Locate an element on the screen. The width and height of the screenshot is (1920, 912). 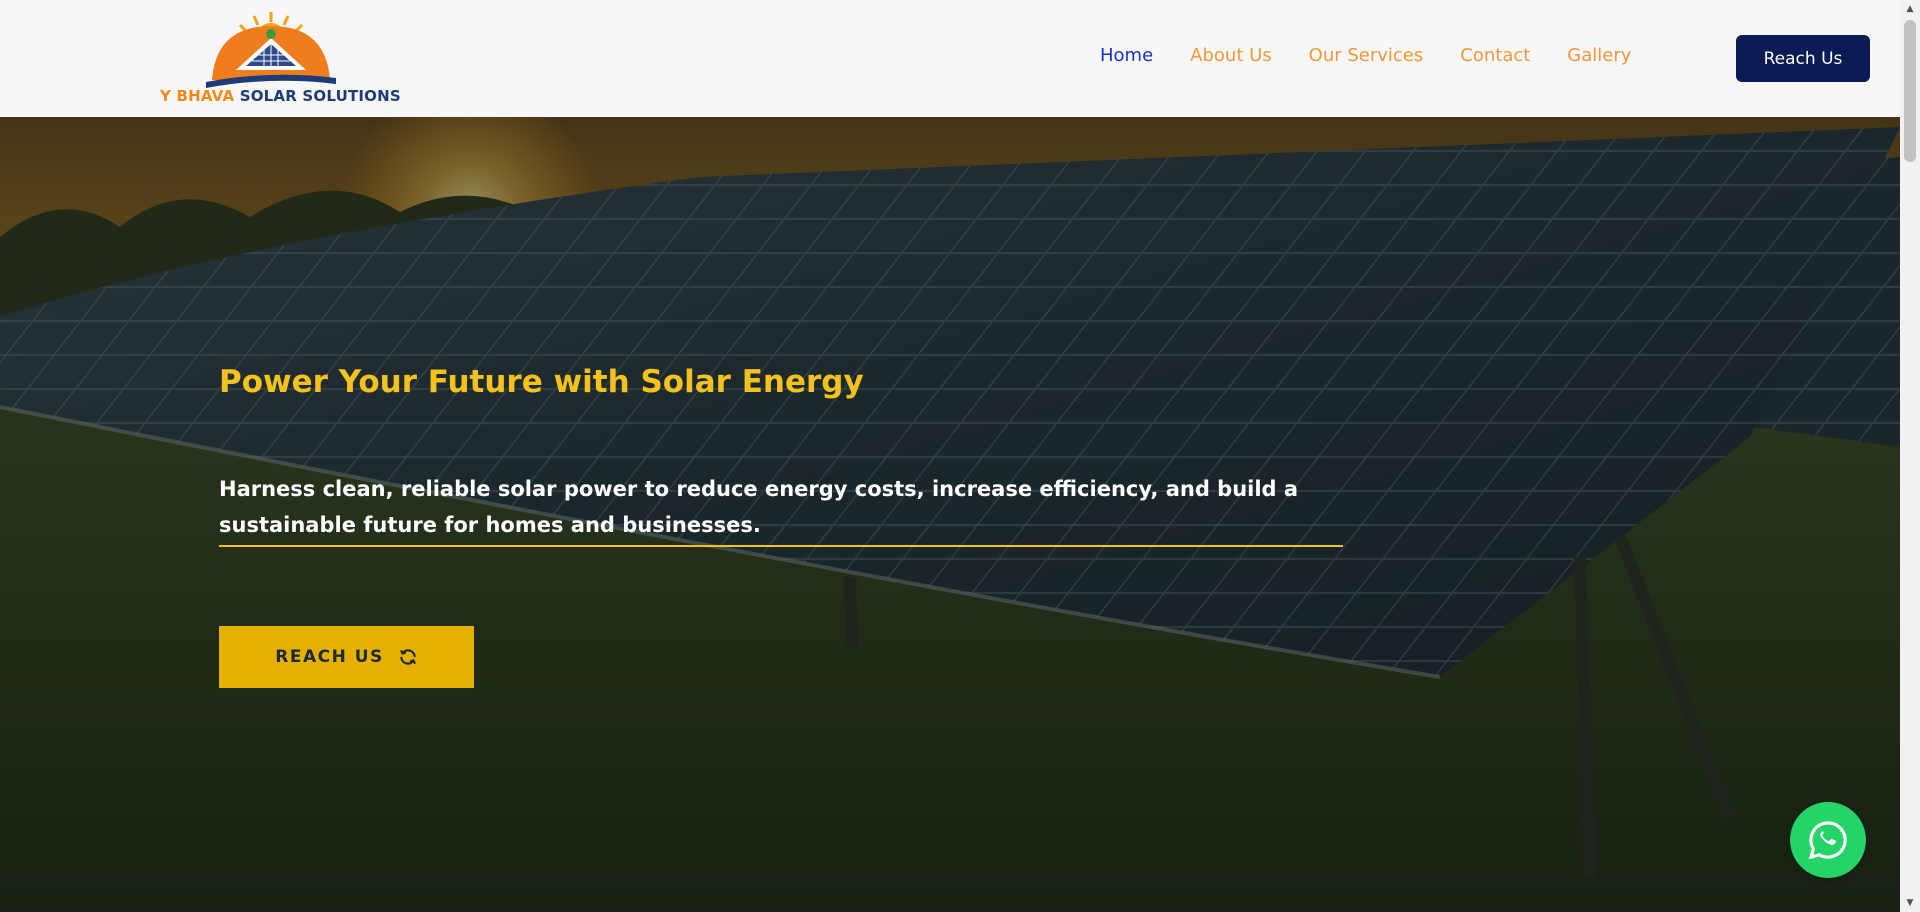
brand-name-part1: Y BHAVA is located at coordinates (197, 96).